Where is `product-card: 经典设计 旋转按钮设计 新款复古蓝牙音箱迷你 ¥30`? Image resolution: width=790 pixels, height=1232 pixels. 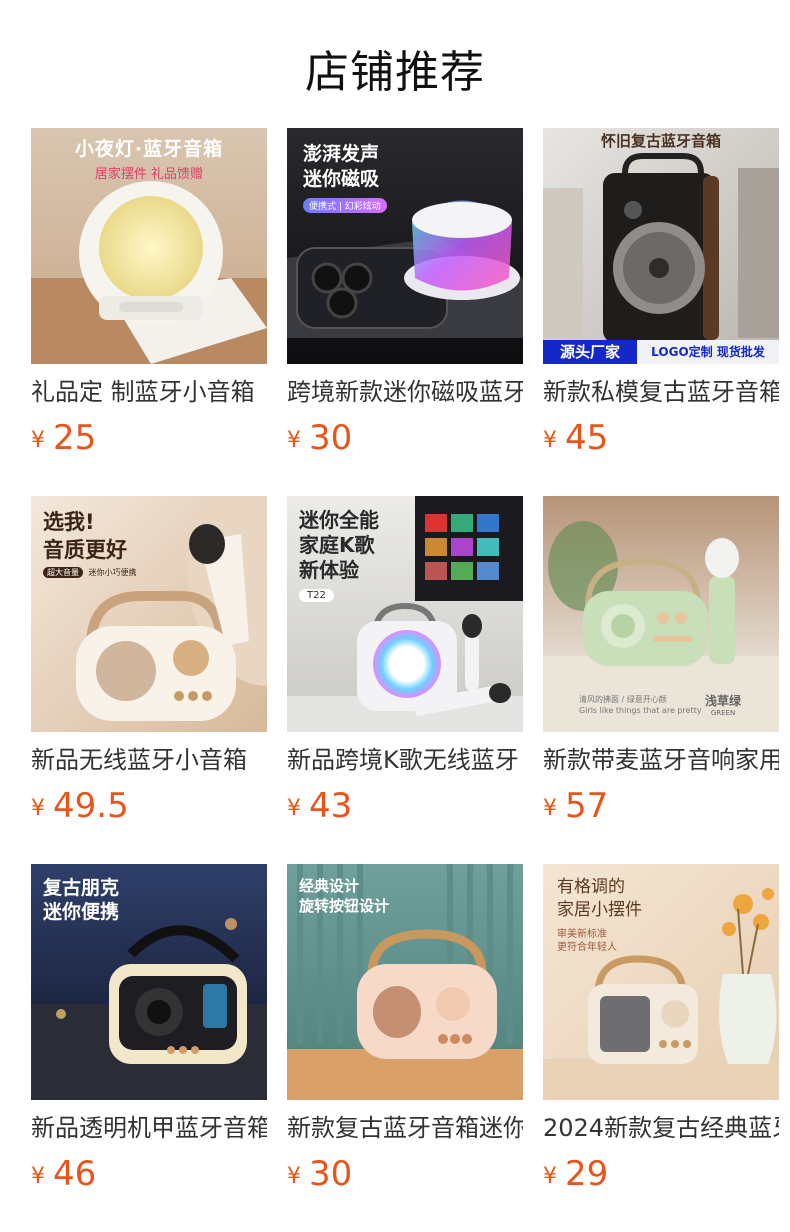 product-card: 经典设计 旋转按钮设计 新款复古蓝牙音箱迷你 ¥30 is located at coordinates (405, 1029).